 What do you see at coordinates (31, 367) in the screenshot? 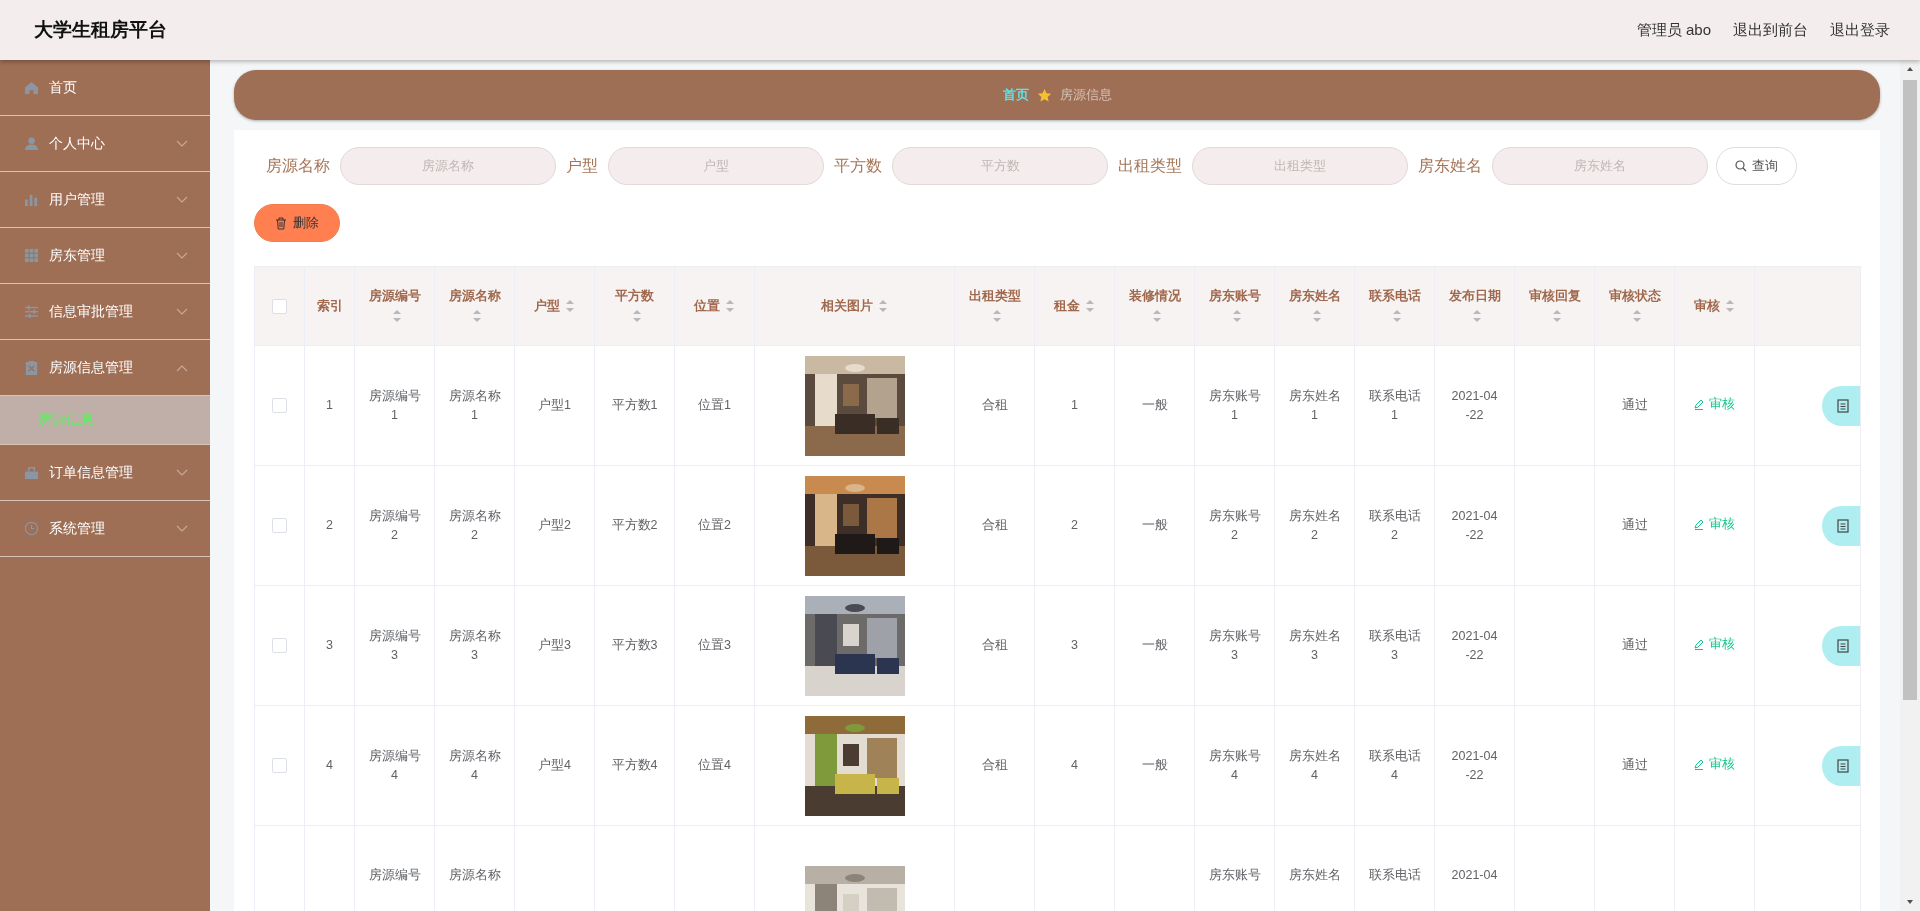
I see `clipboard-icon` at bounding box center [31, 367].